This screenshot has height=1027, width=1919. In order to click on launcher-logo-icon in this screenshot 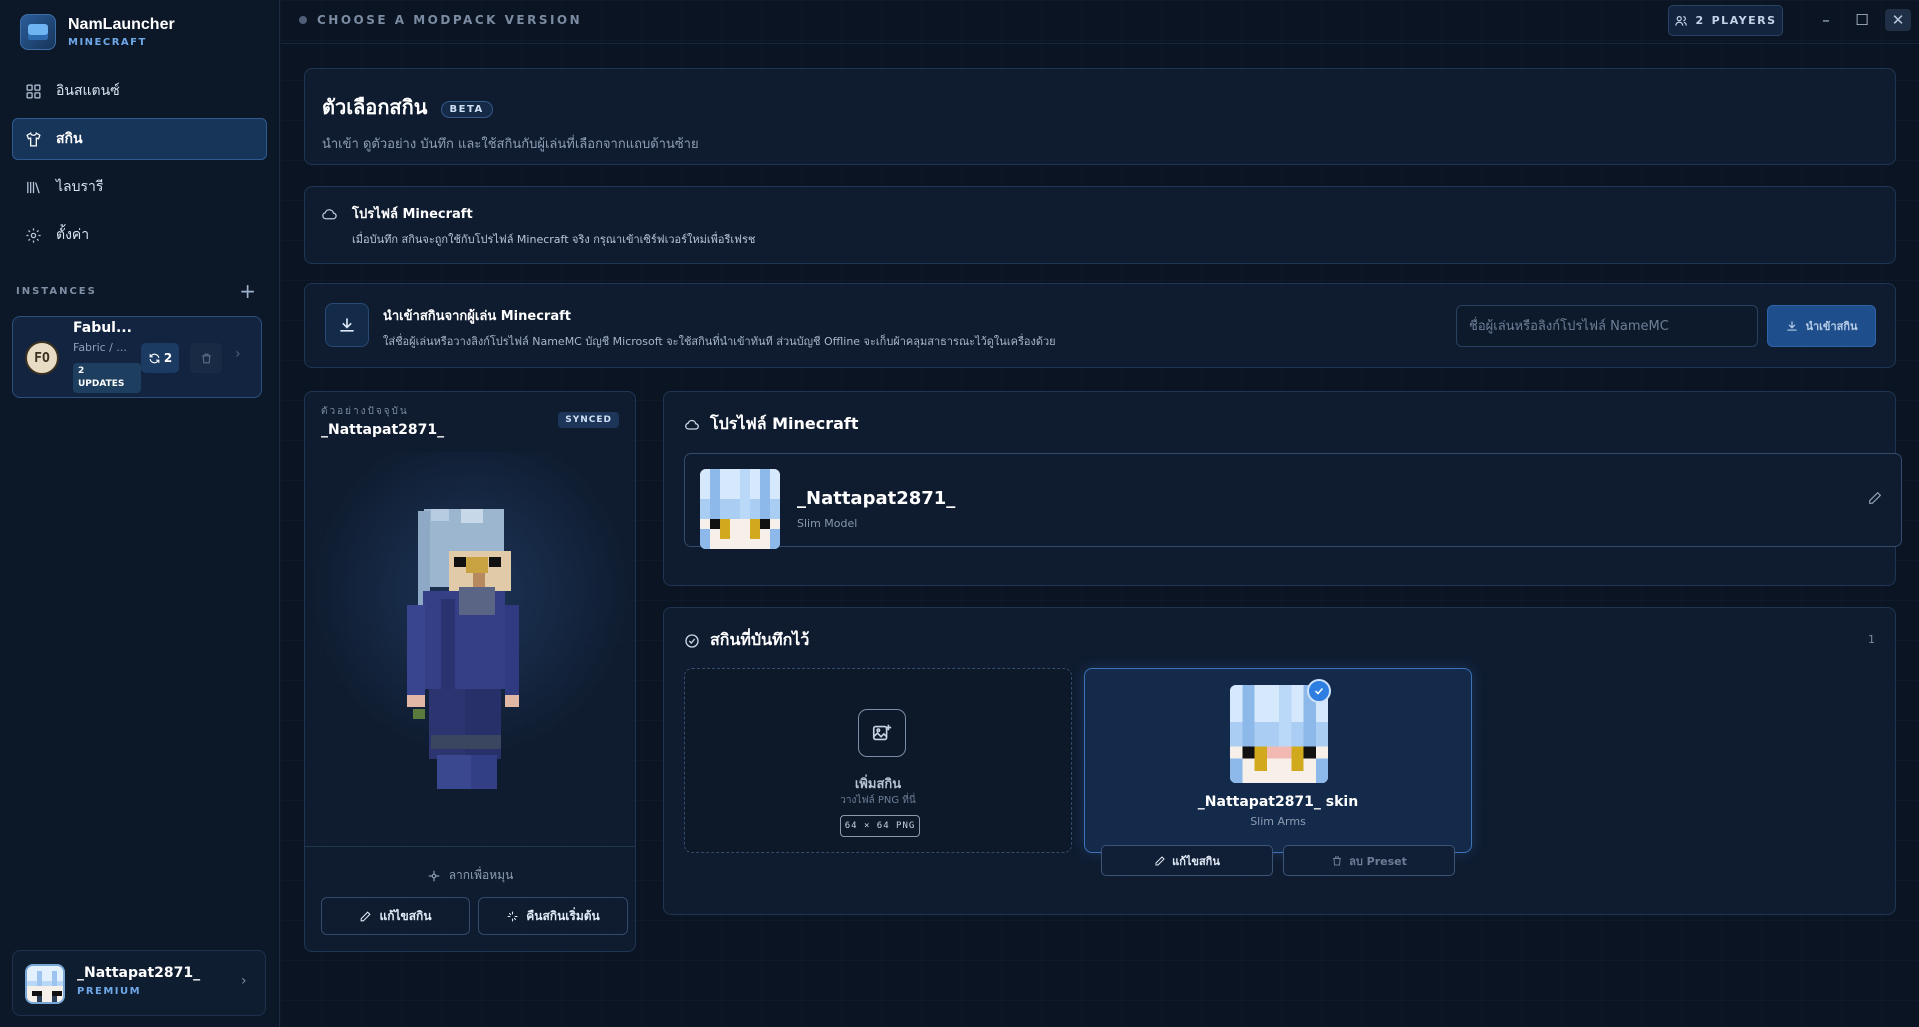, I will do `click(38, 32)`.